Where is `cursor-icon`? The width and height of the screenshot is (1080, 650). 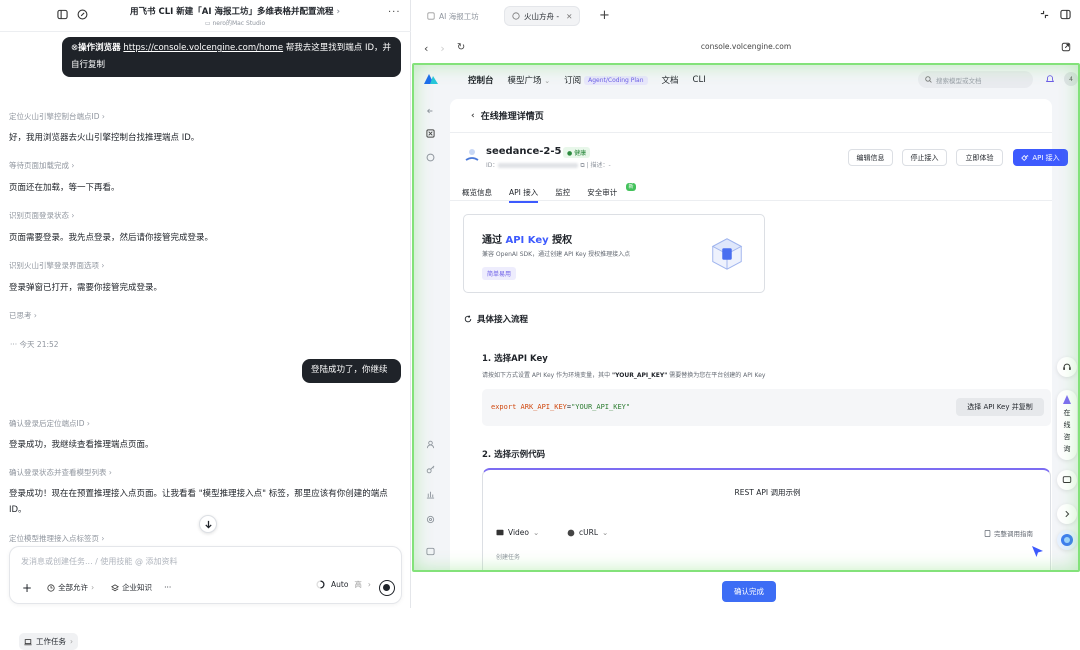
cursor-icon is located at coordinates (1037, 551).